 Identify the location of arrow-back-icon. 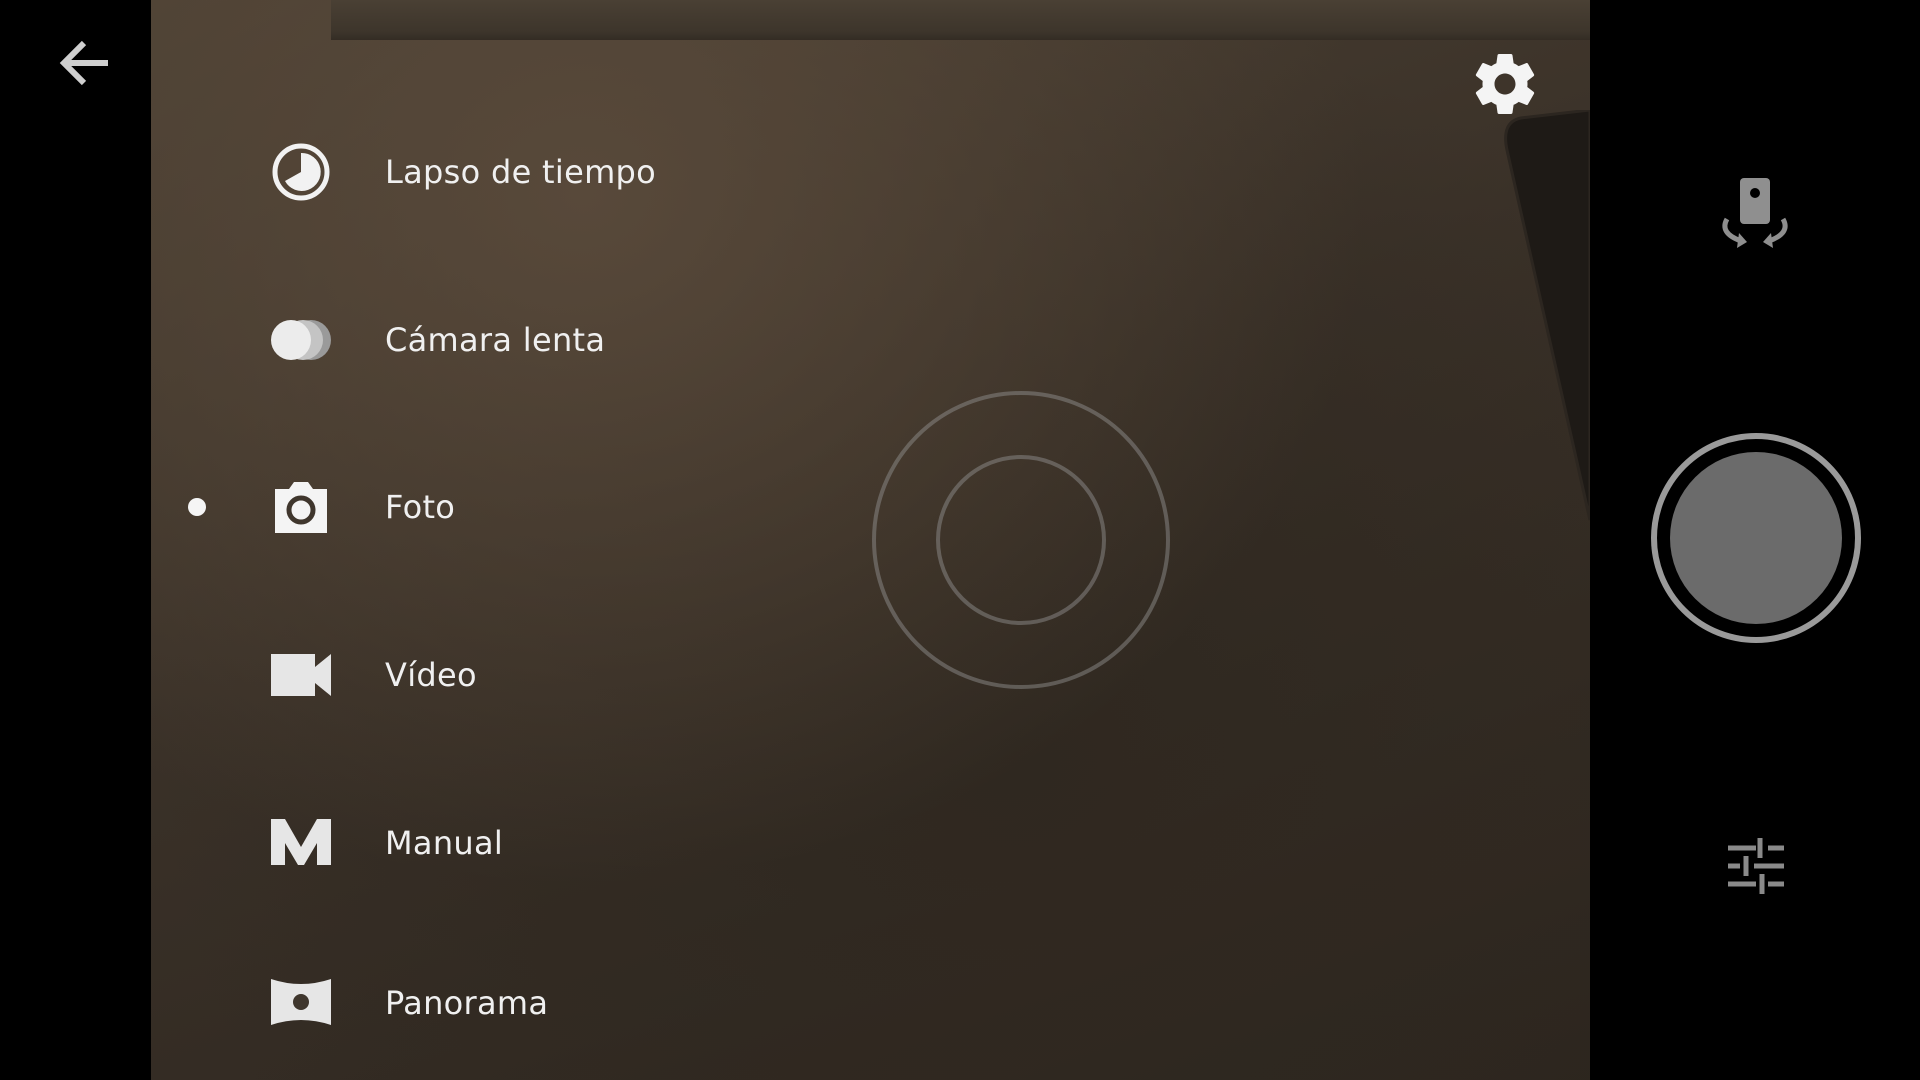
(83, 63).